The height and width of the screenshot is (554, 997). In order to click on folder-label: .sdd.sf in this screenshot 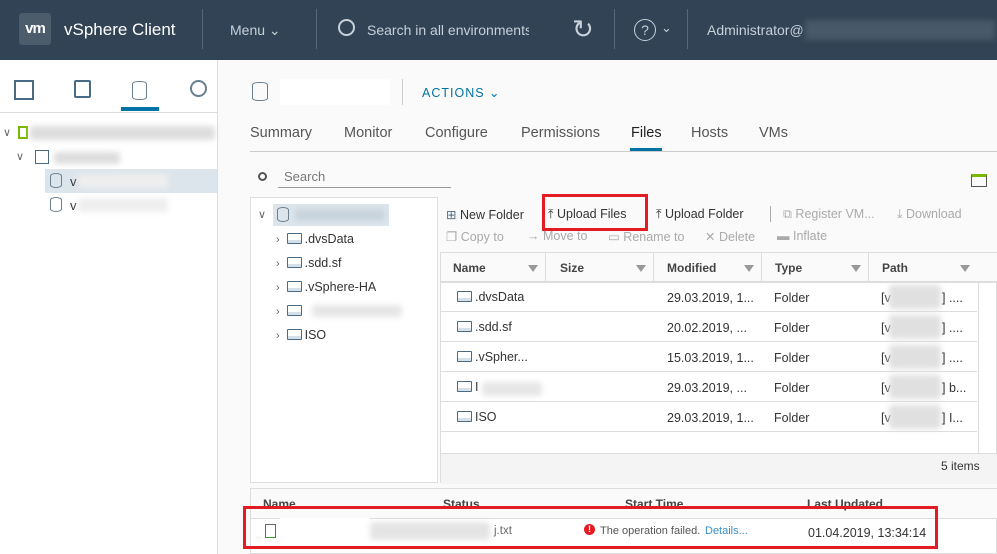, I will do `click(323, 263)`.